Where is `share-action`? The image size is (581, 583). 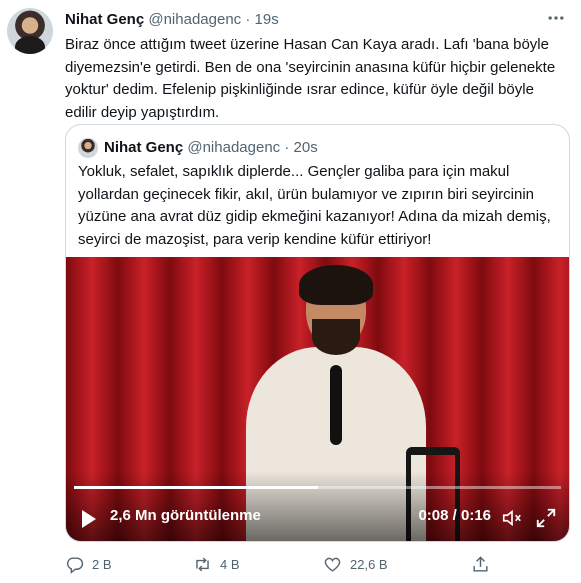
share-action is located at coordinates (480, 564).